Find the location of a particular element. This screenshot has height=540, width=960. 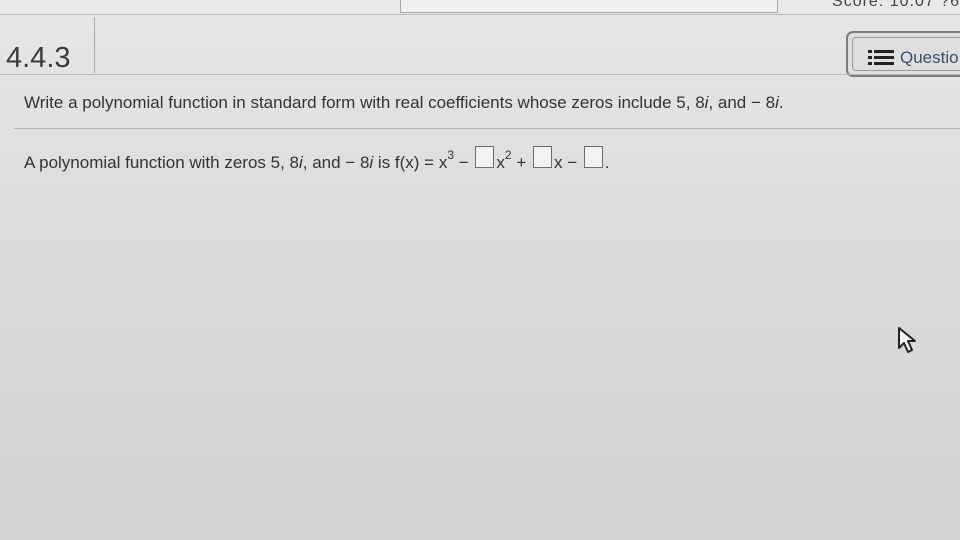

mouse-pointer-icon is located at coordinates (907, 340).